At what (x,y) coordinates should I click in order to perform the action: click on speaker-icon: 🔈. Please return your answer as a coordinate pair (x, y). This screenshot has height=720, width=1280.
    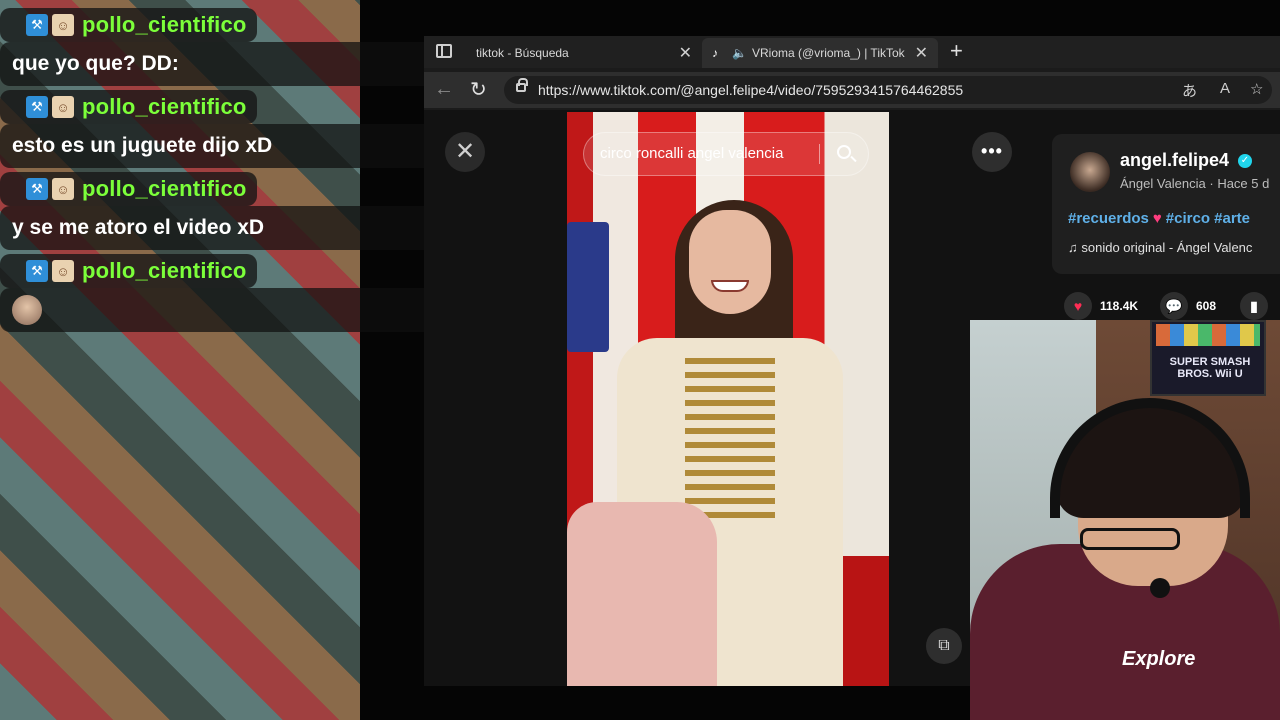
    Looking at the image, I should click on (739, 53).